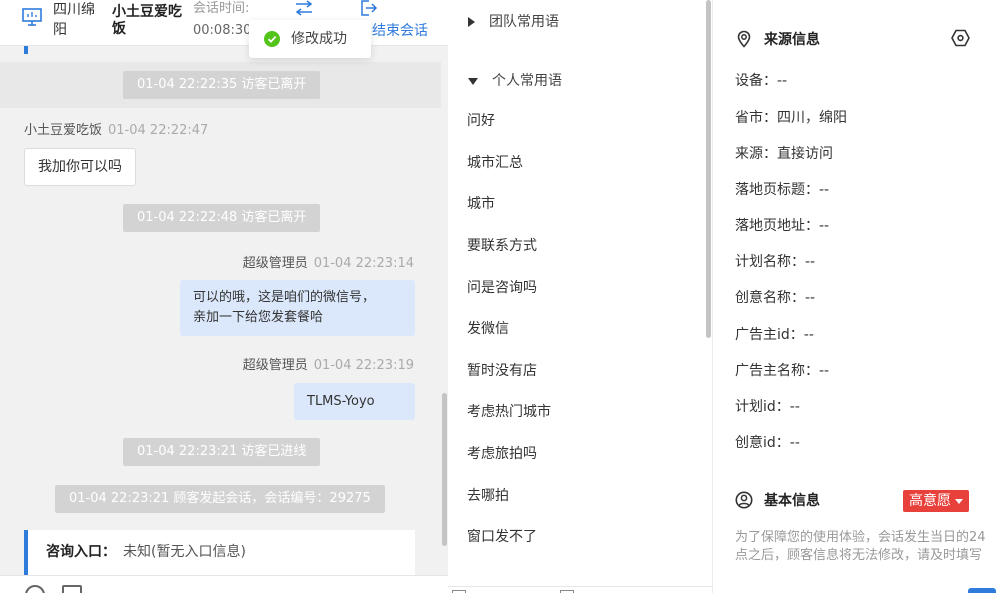  What do you see at coordinates (502, 454) in the screenshot?
I see `phrase-item: 考虑旅拍吗` at bounding box center [502, 454].